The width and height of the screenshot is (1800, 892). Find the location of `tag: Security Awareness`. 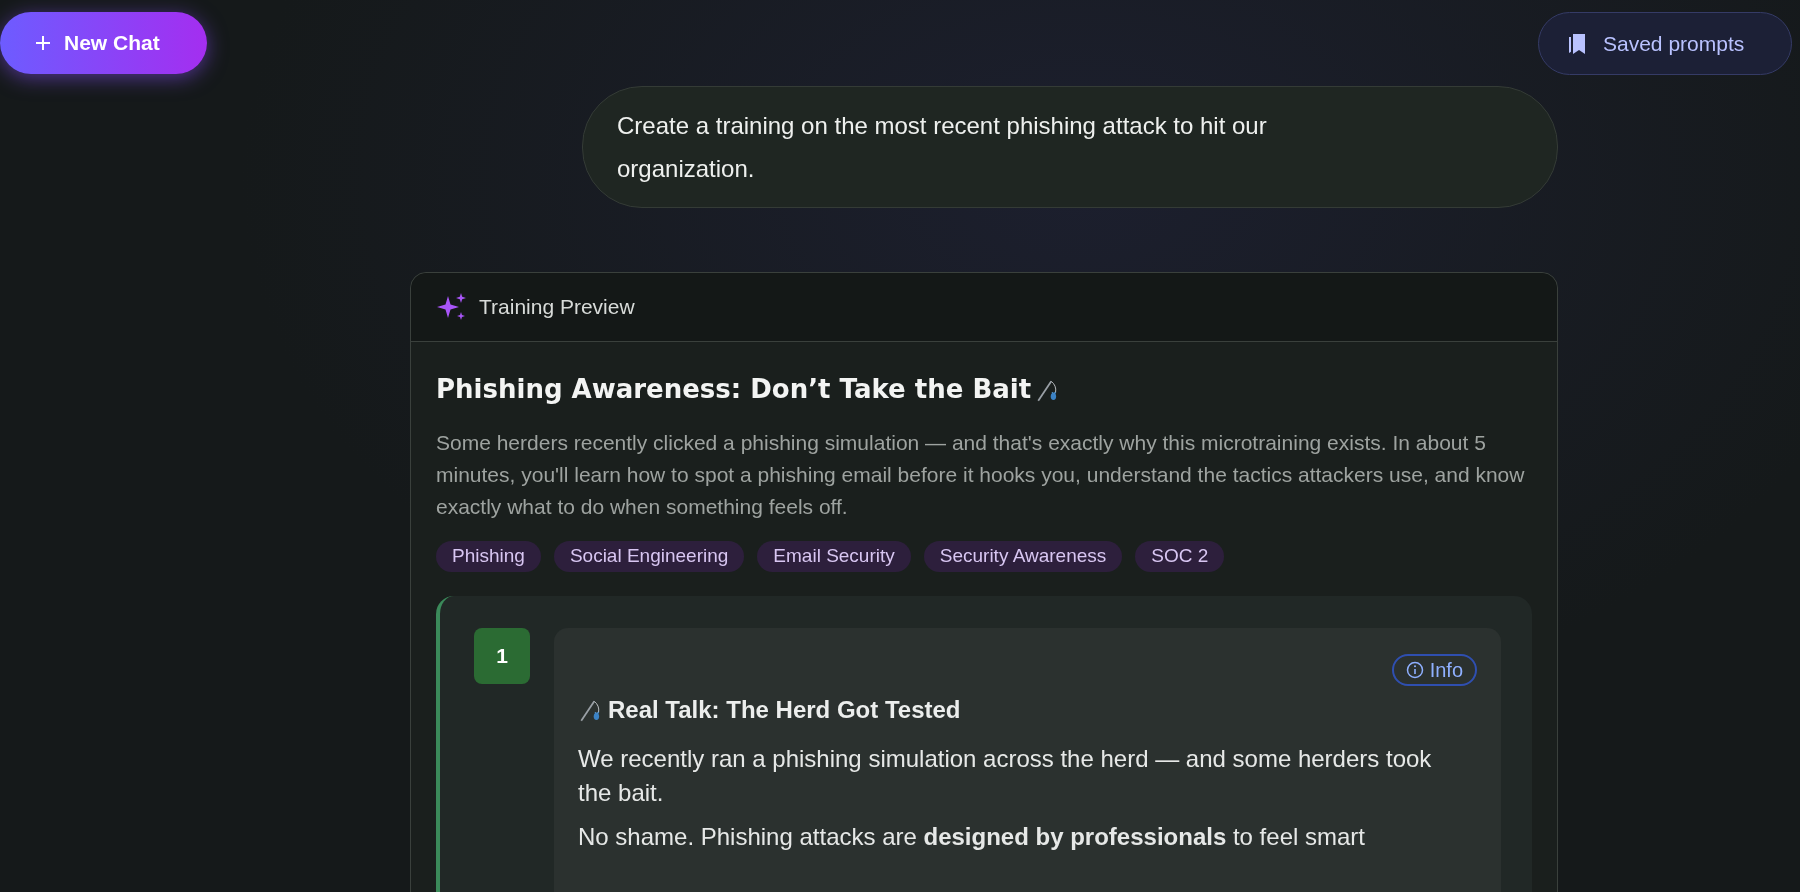

tag: Security Awareness is located at coordinates (1023, 556).